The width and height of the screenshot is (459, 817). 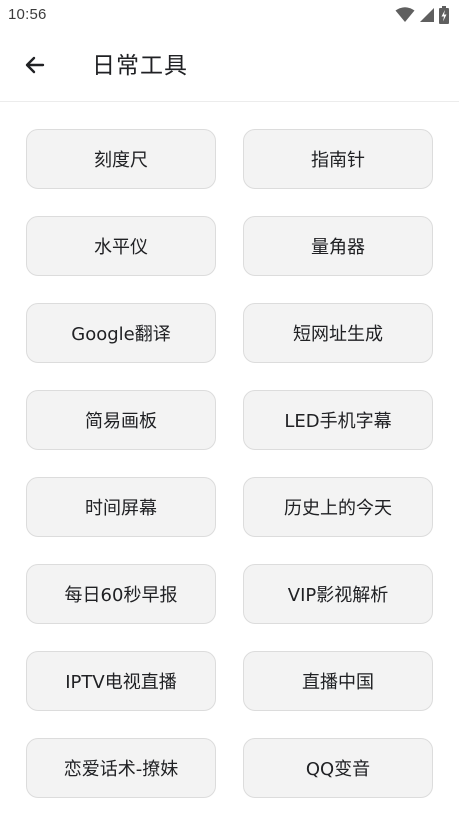 I want to click on battery-charging-icon, so click(x=444, y=15).